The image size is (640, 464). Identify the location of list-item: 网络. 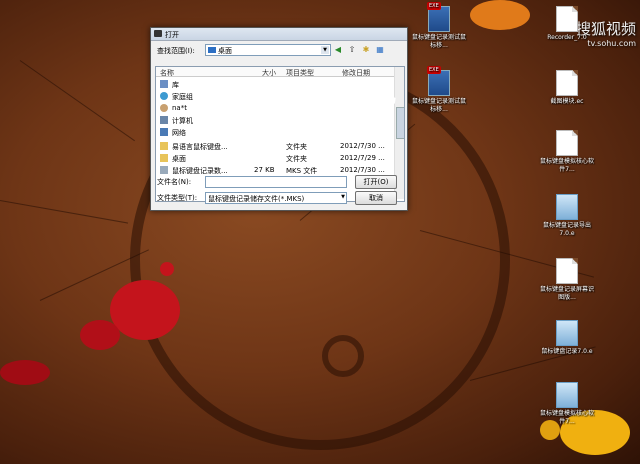
(275, 132).